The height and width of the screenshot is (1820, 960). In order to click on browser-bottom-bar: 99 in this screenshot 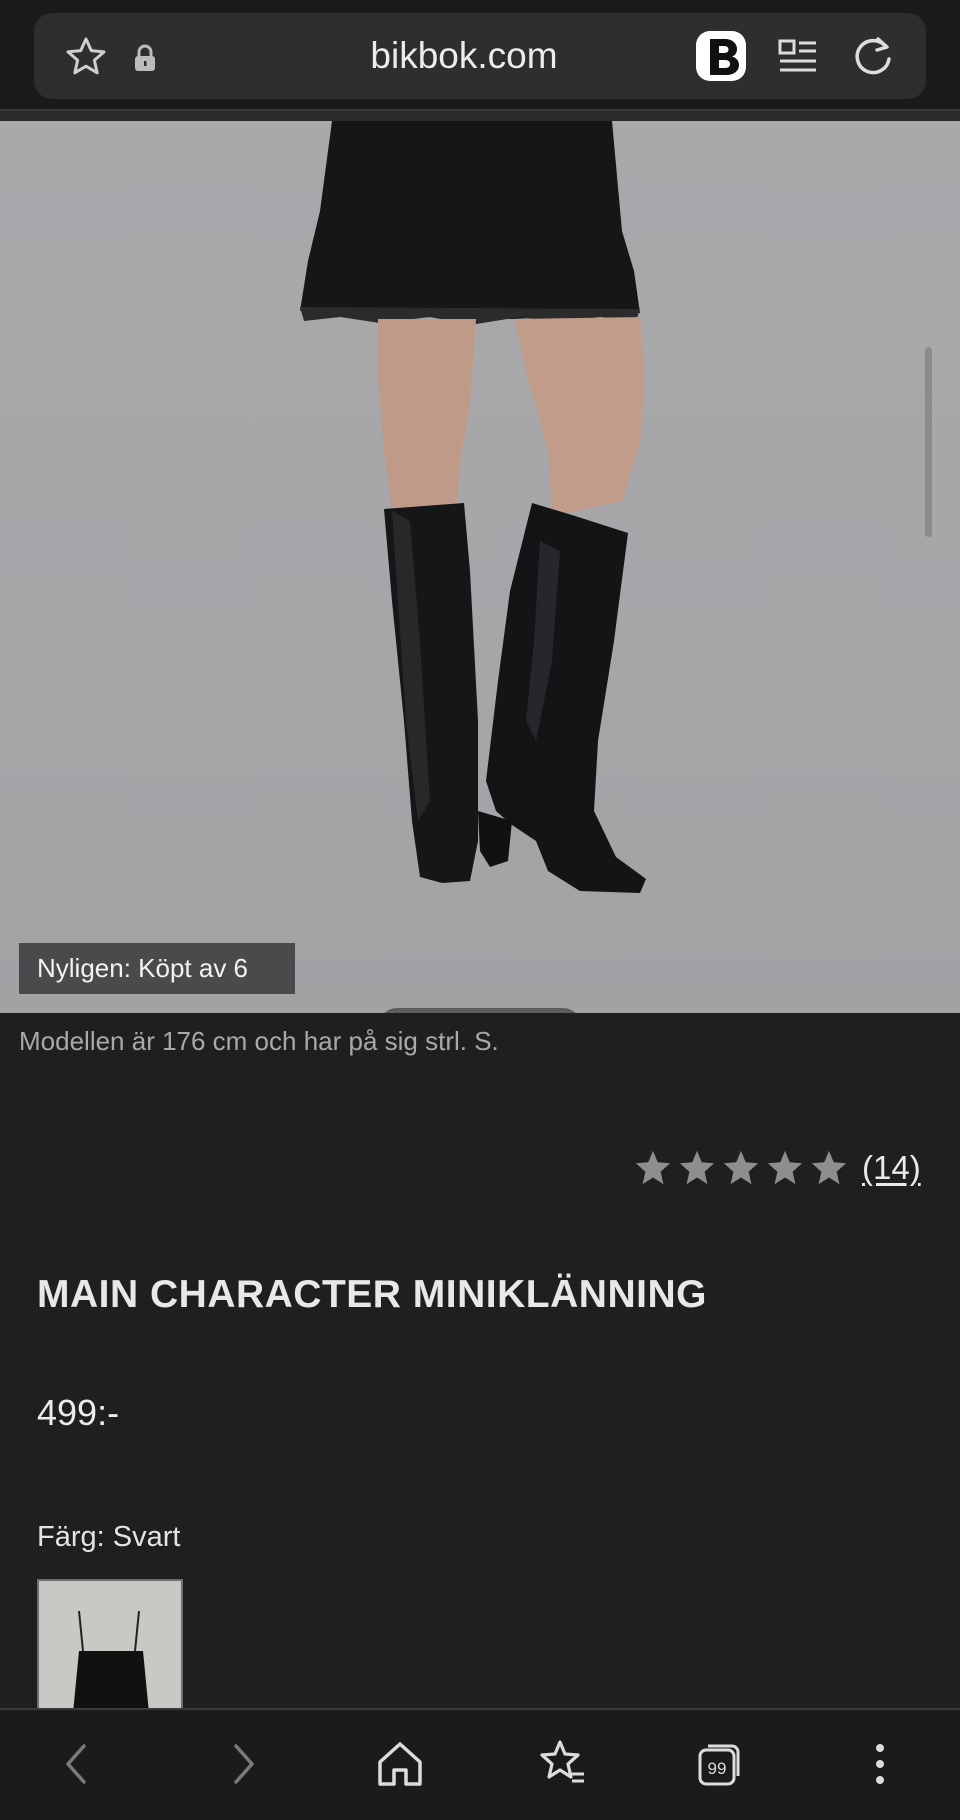, I will do `click(480, 1764)`.